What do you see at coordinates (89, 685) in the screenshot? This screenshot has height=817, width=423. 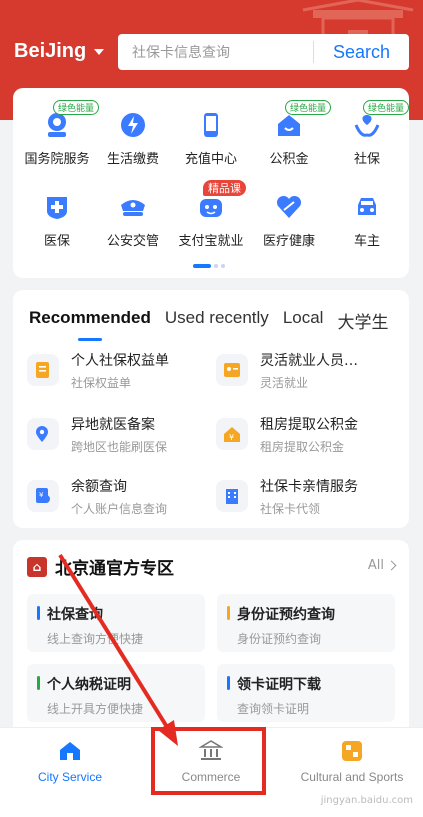 I see `tile-title: 个人纳税证明` at bounding box center [89, 685].